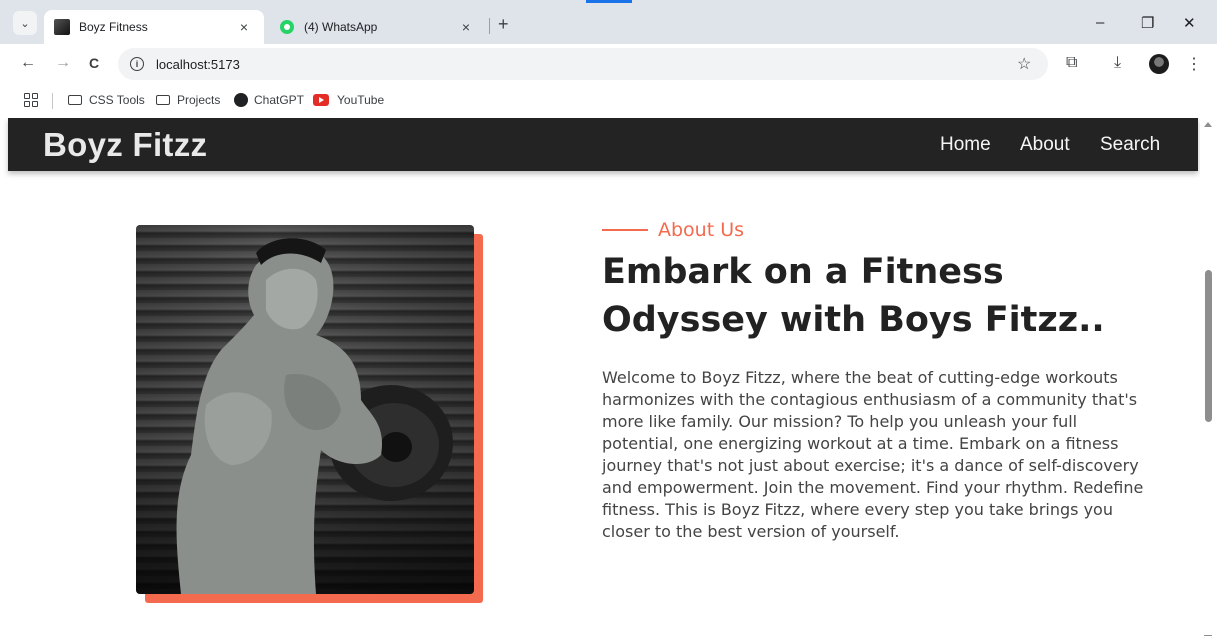 The width and height of the screenshot is (1217, 638). I want to click on forward-button: →, so click(63, 63).